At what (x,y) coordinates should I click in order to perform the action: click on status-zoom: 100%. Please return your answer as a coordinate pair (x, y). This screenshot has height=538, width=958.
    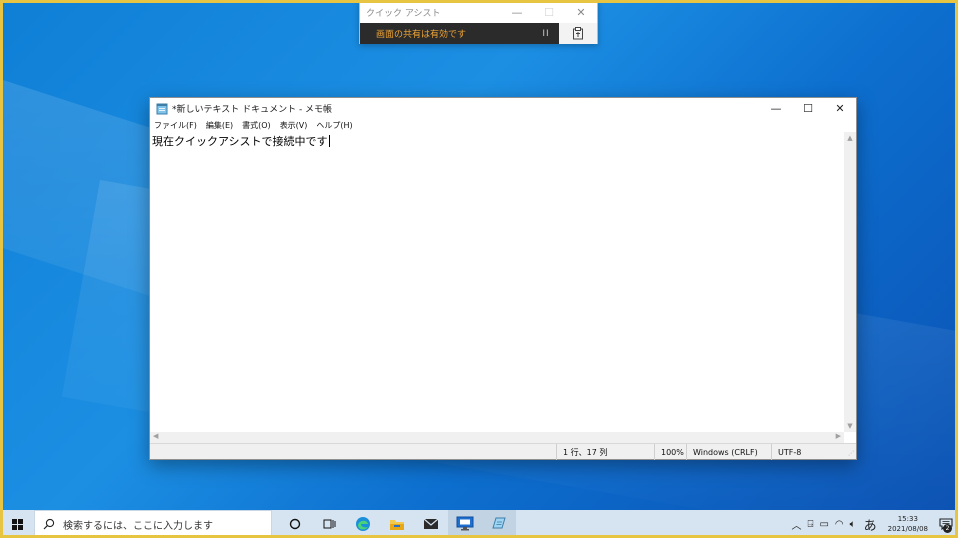
    Looking at the image, I should click on (670, 452).